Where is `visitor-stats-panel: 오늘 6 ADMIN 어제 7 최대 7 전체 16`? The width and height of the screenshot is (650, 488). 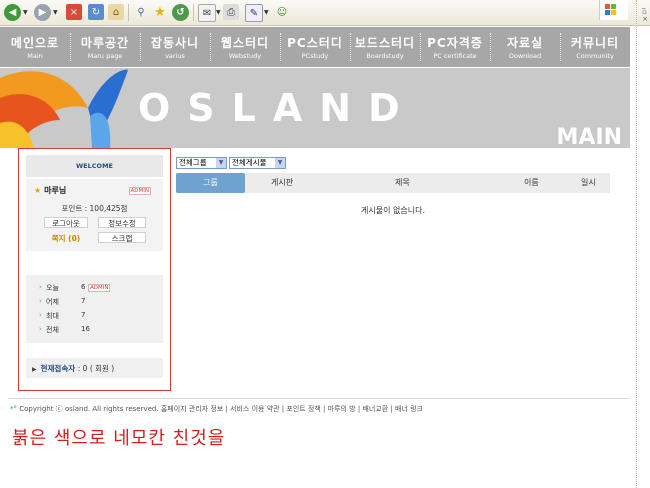
visitor-stats-panel: 오늘 6 ADMIN 어제 7 최대 7 전체 16 is located at coordinates (94, 309).